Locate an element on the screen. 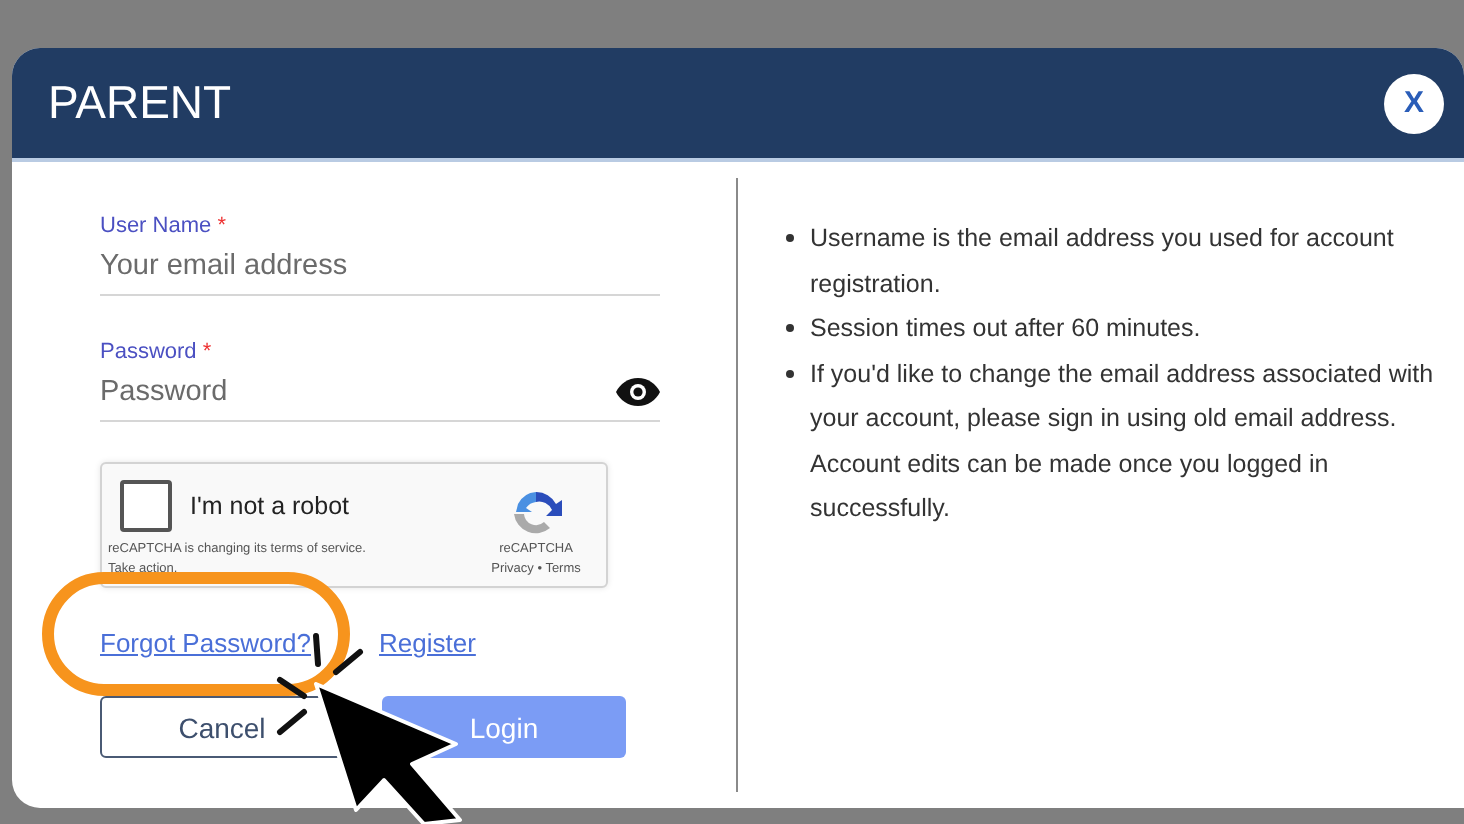 The image size is (1464, 824). register-link: Register is located at coordinates (427, 643).